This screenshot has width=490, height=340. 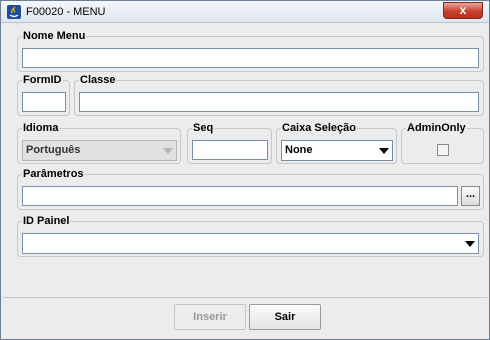 I want to click on idioma-selected-value: Português, so click(x=53, y=150).